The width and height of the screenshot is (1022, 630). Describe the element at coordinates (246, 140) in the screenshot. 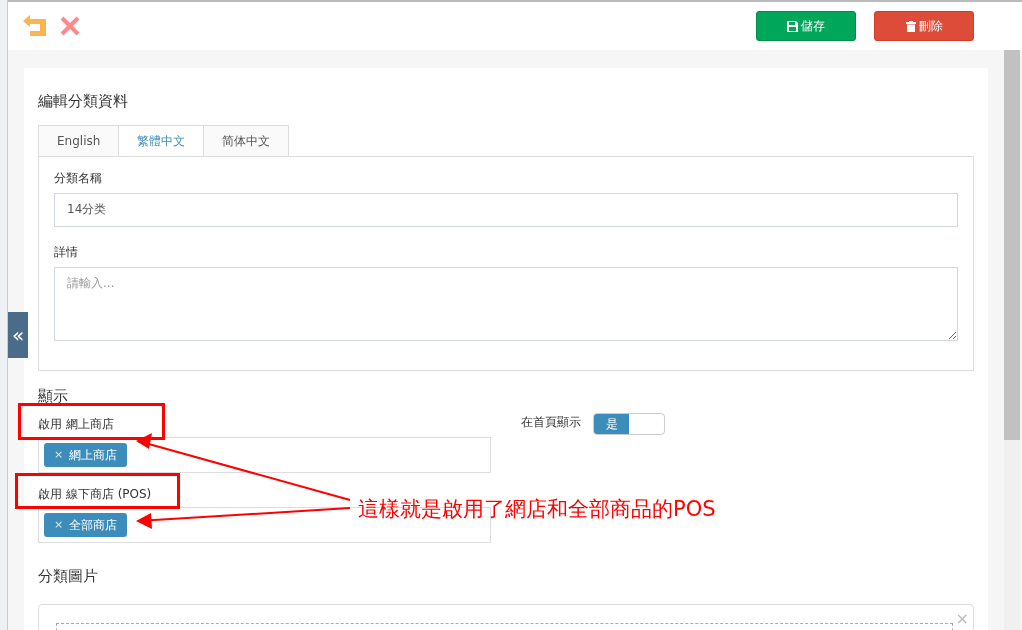

I see `tab: 简体中文` at that location.